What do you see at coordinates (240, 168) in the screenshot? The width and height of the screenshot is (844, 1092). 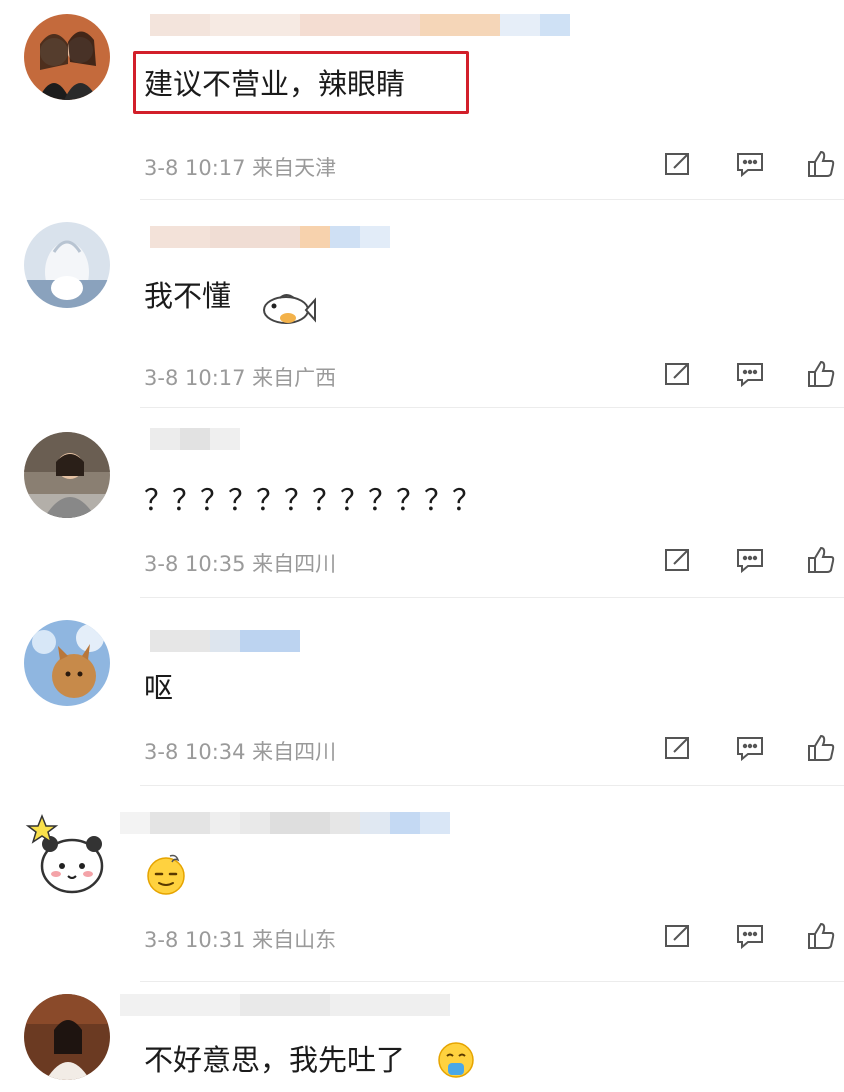 I see `comment-meta: 3-8 10:17 来自天津` at bounding box center [240, 168].